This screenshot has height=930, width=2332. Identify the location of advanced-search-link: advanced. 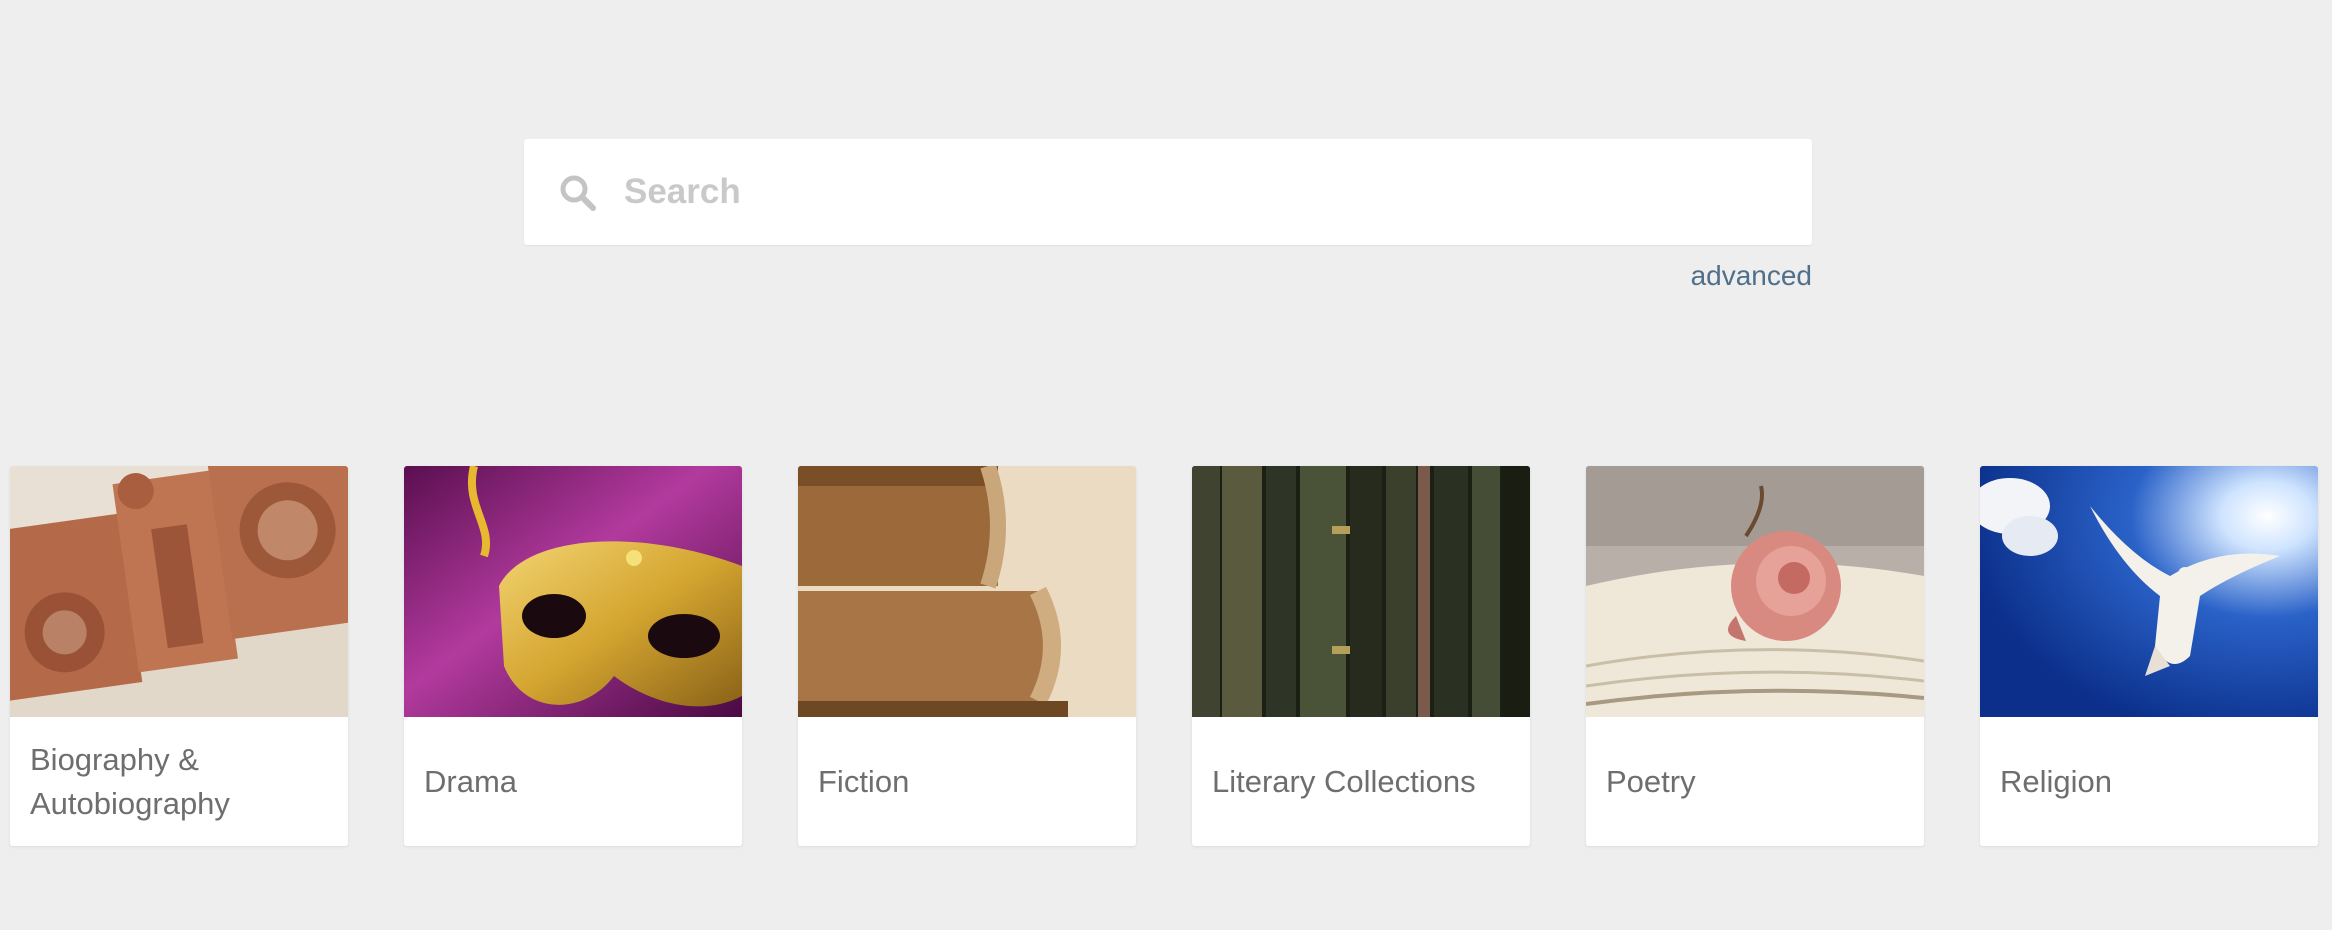
(1751, 276).